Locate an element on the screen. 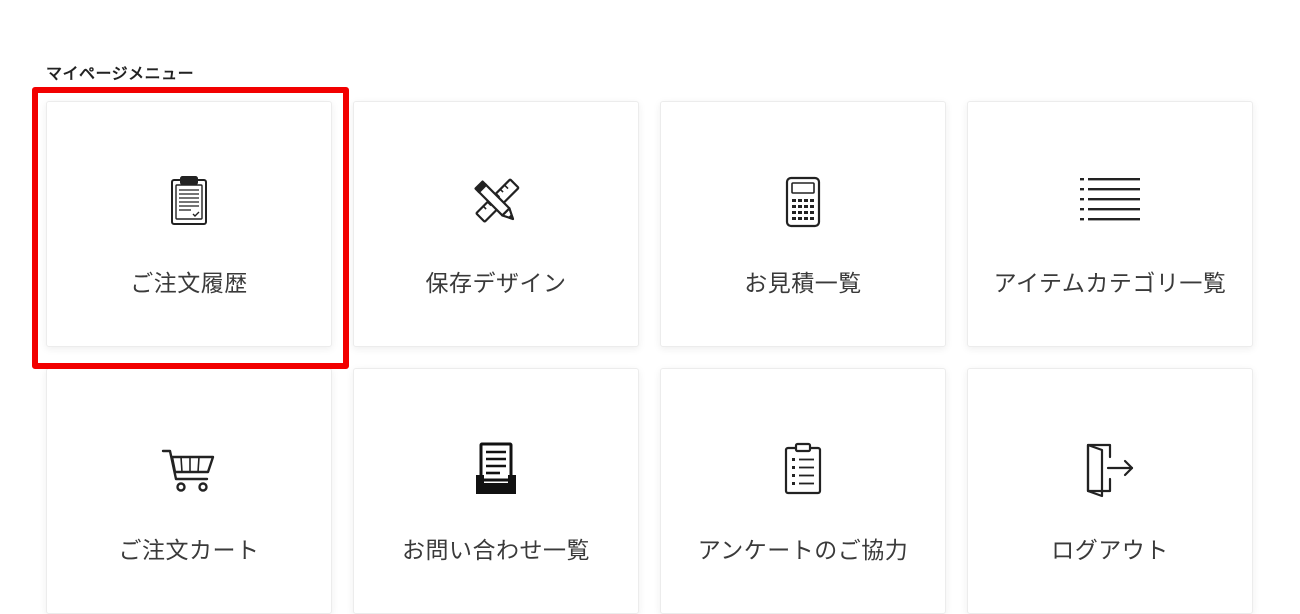 The width and height of the screenshot is (1300, 614). menu-card-inquiries: お問い合わせ一覧 is located at coordinates (496, 491).